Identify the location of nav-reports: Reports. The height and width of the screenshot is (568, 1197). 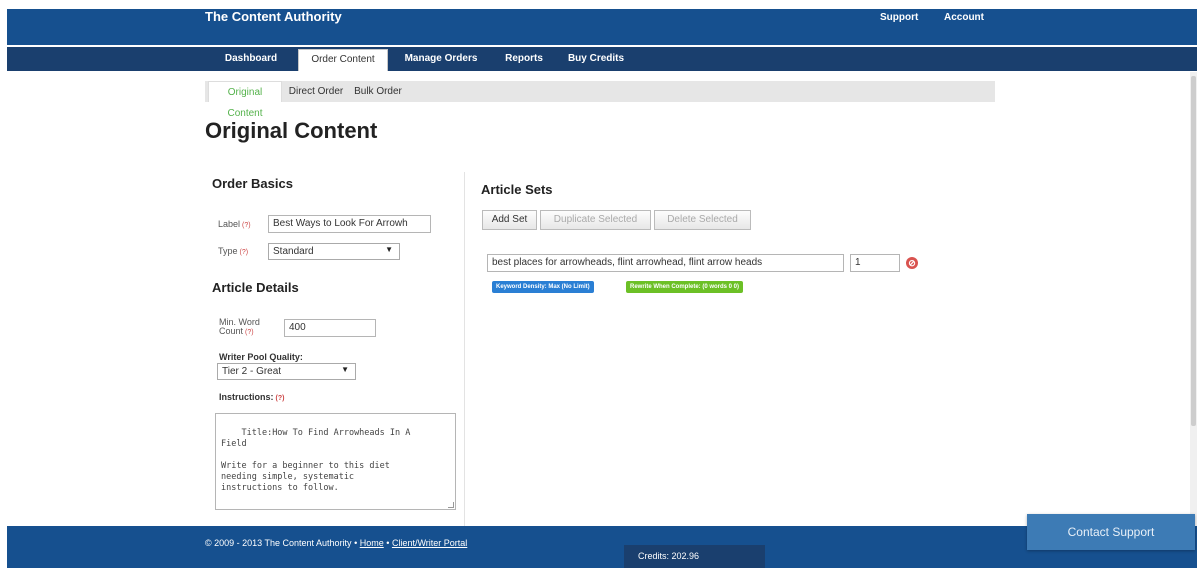
(524, 59).